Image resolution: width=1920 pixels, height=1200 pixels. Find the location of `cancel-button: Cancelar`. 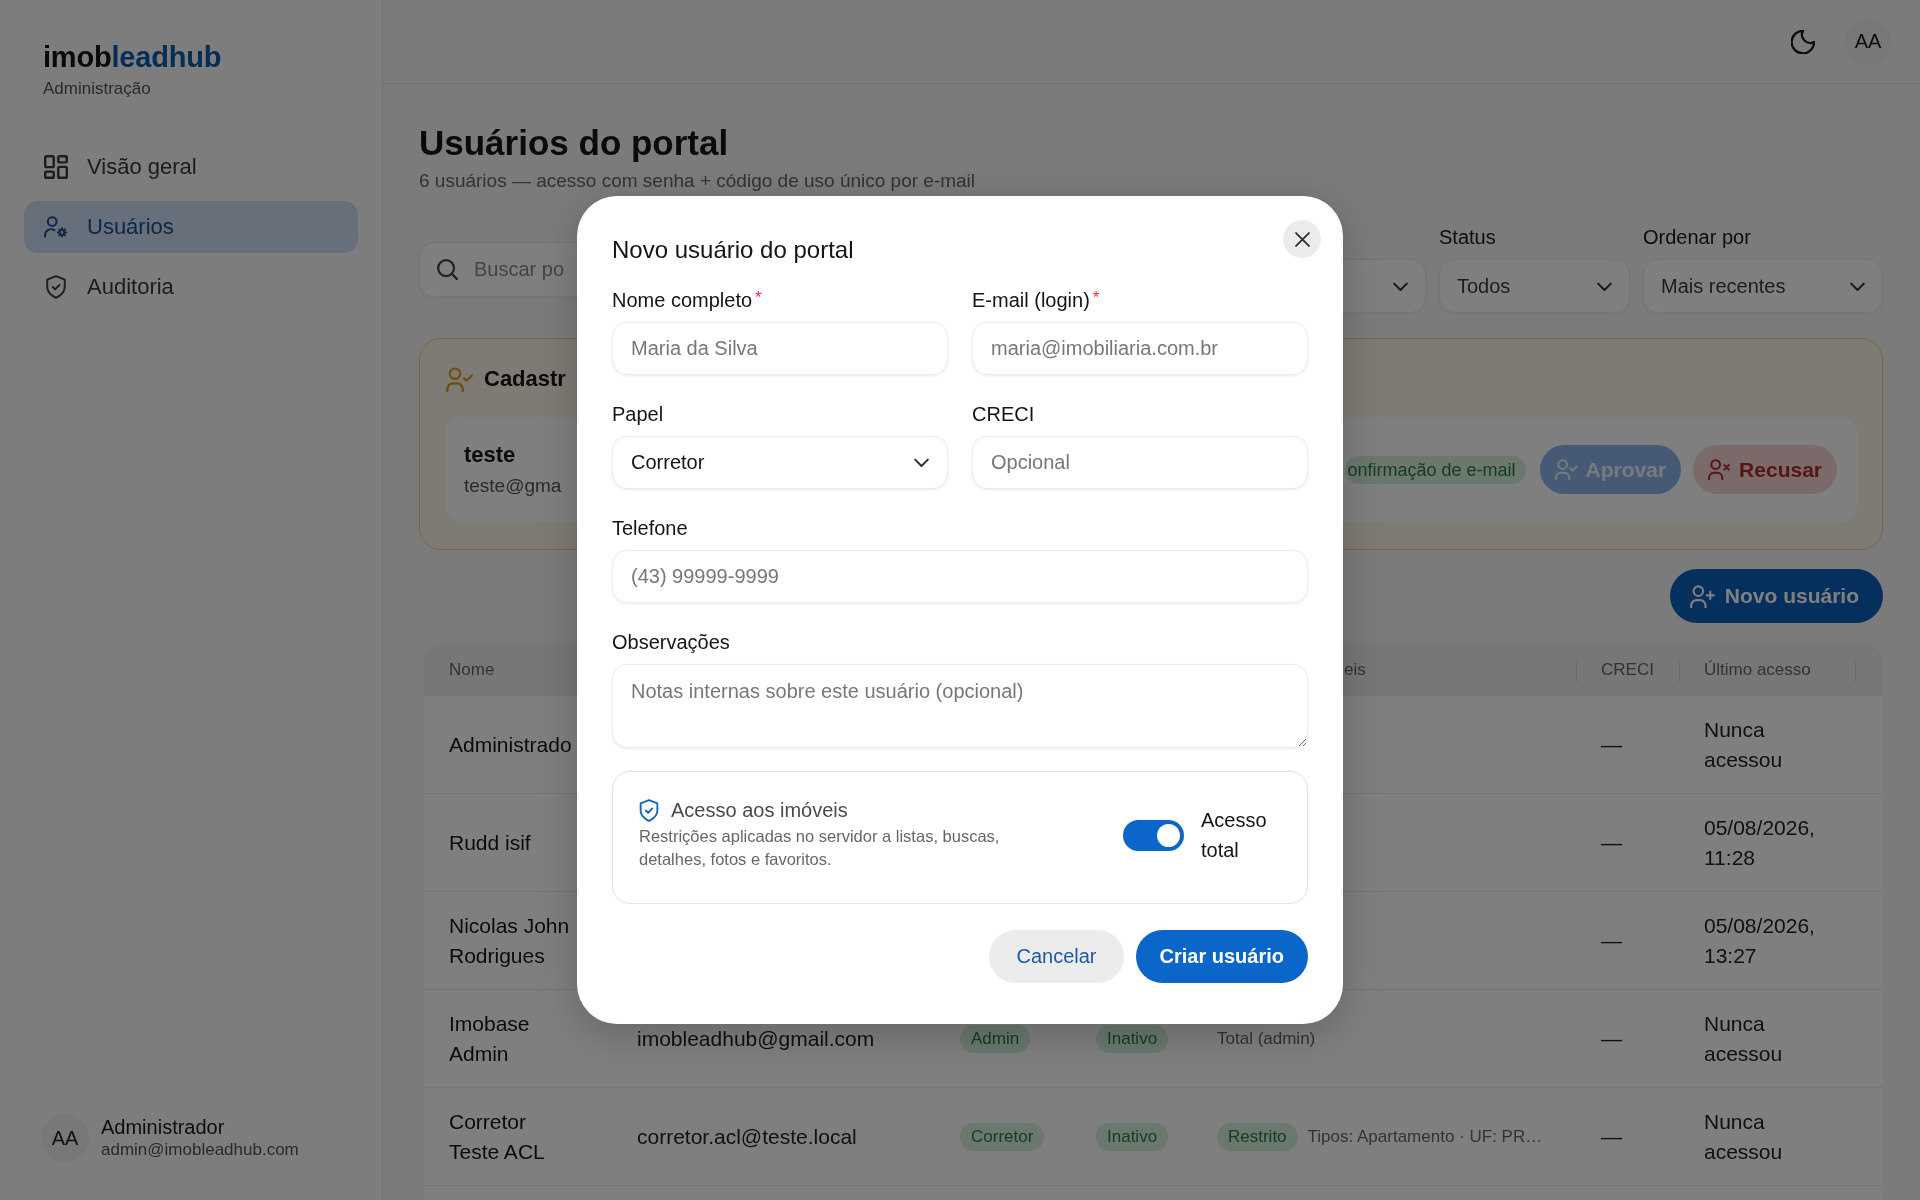

cancel-button: Cancelar is located at coordinates (1056, 956).